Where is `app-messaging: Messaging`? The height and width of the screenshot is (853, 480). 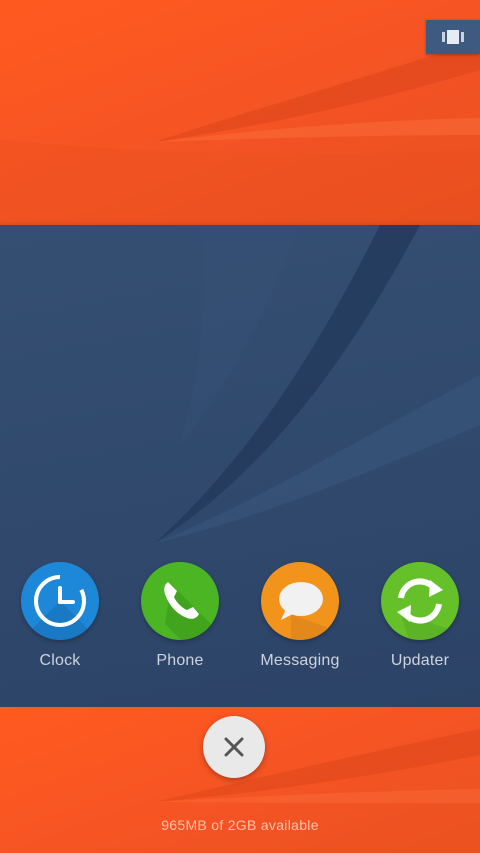
app-messaging: Messaging is located at coordinates (300, 616).